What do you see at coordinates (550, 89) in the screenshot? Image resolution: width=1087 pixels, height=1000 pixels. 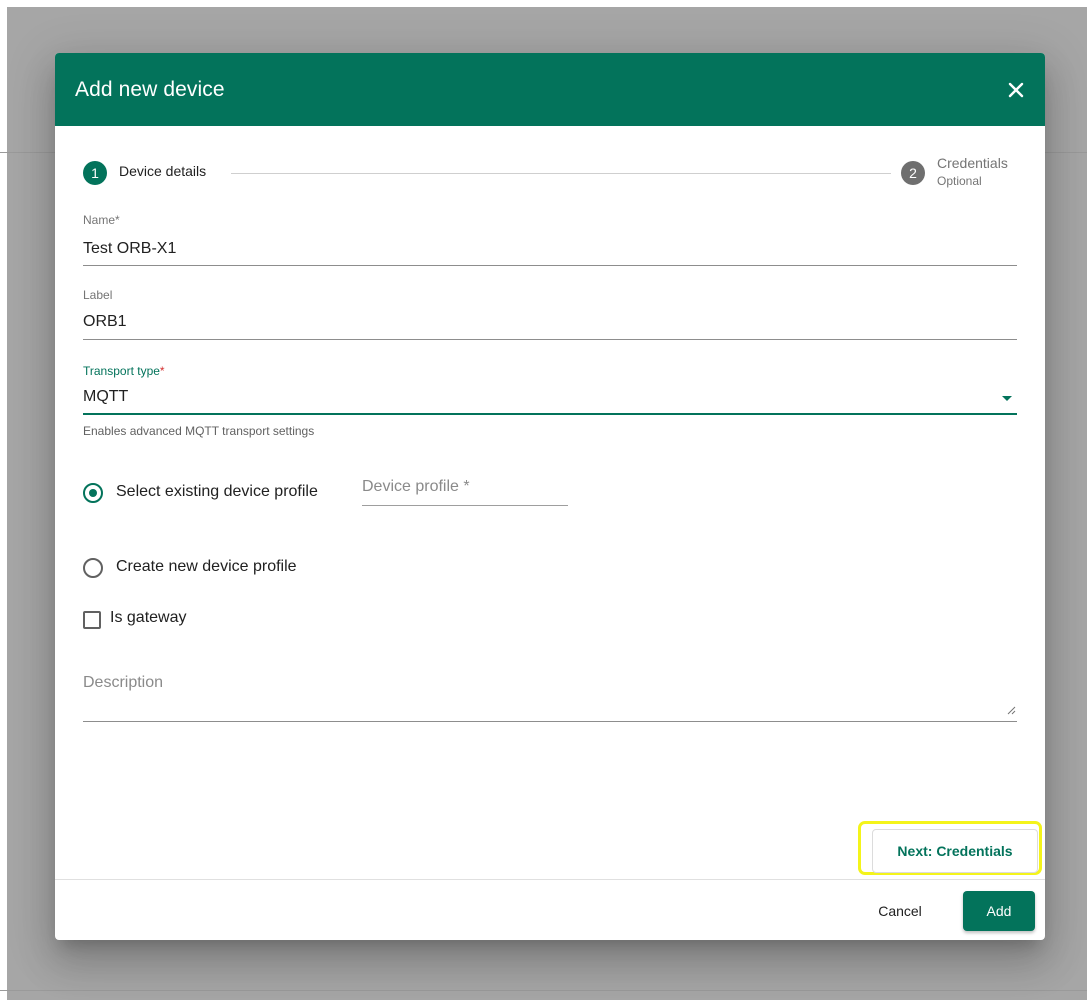 I see `dialog-header: Add new device` at bounding box center [550, 89].